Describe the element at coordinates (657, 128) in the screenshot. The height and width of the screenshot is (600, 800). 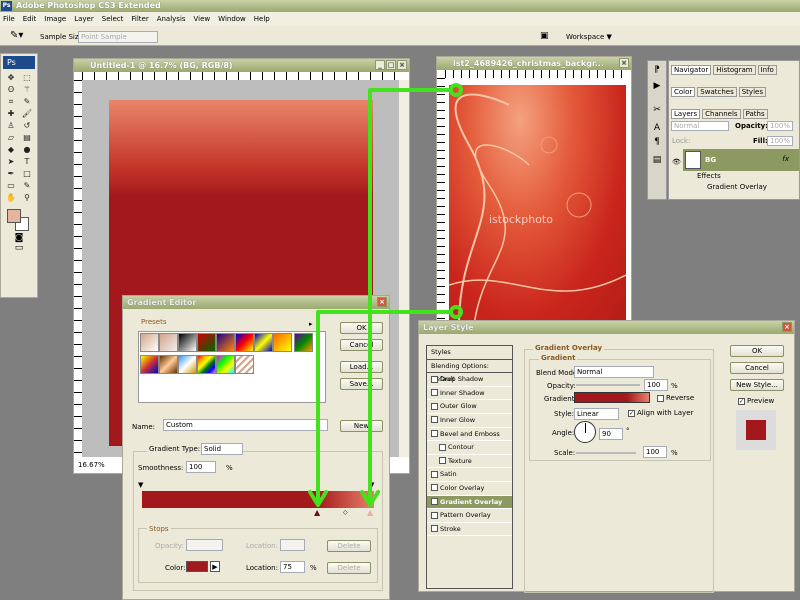
I see `character-icon: A` at that location.